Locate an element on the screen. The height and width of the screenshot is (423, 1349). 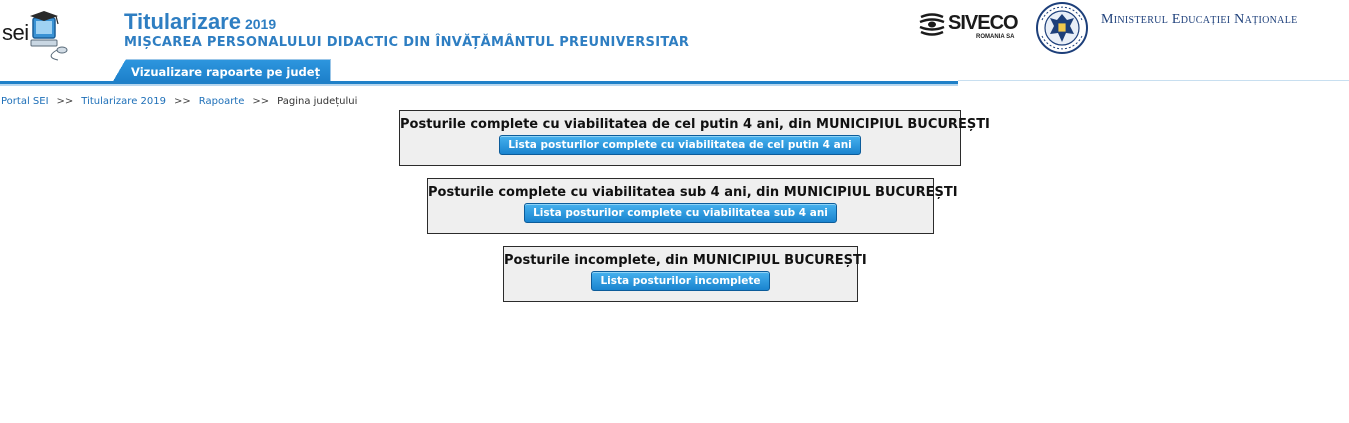
siveco-sub: ROMANIA SA is located at coordinates (995, 37).